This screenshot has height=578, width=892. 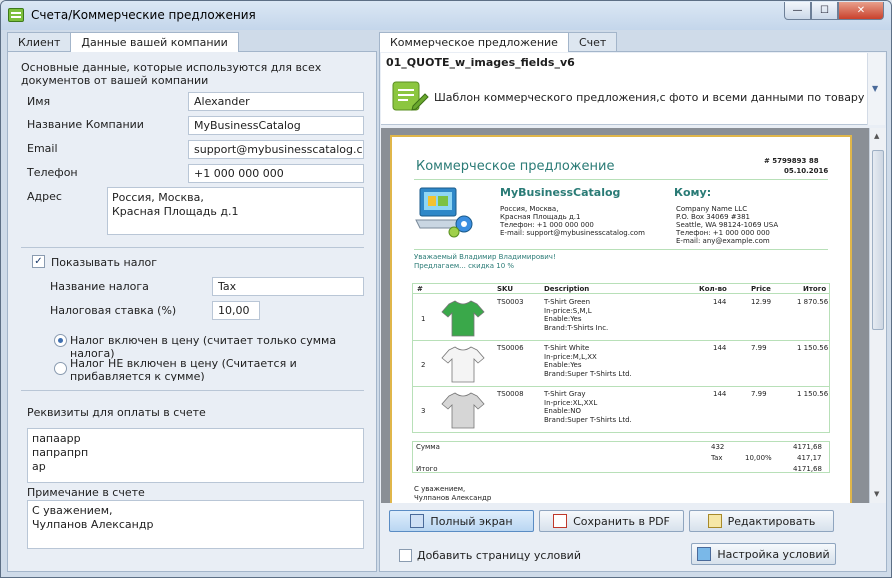 What do you see at coordinates (718, 447) in the screenshot?
I see `sum-qty: 432` at bounding box center [718, 447].